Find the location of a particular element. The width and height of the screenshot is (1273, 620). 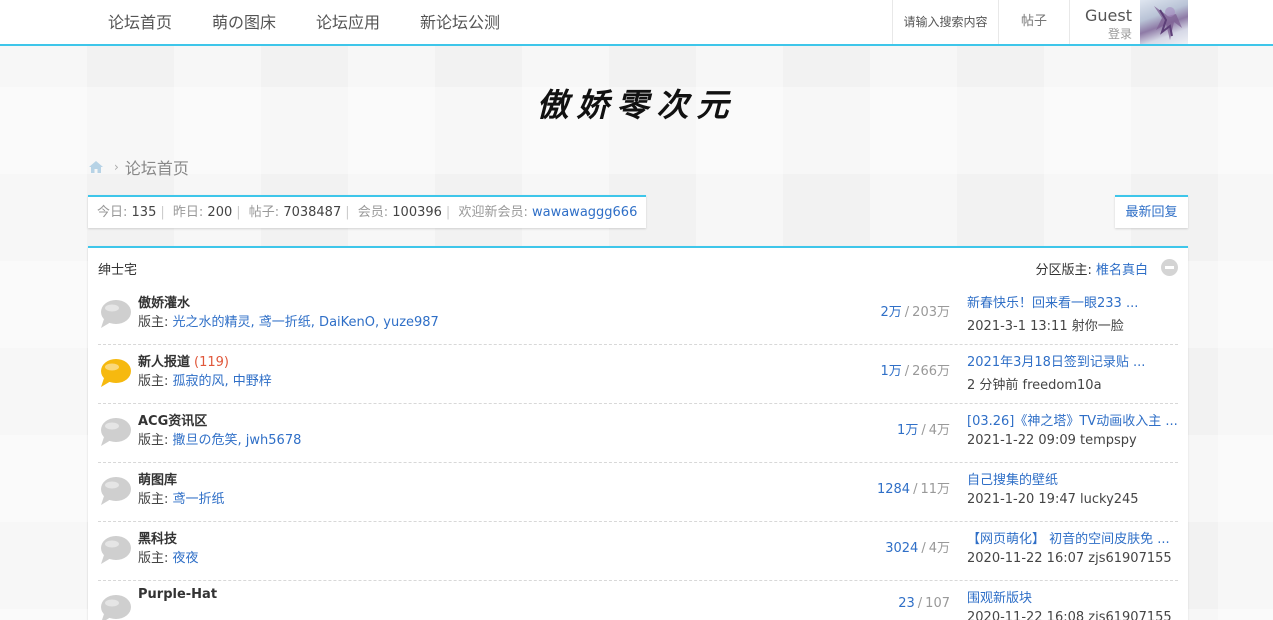

stat-members: 100396 is located at coordinates (417, 212).